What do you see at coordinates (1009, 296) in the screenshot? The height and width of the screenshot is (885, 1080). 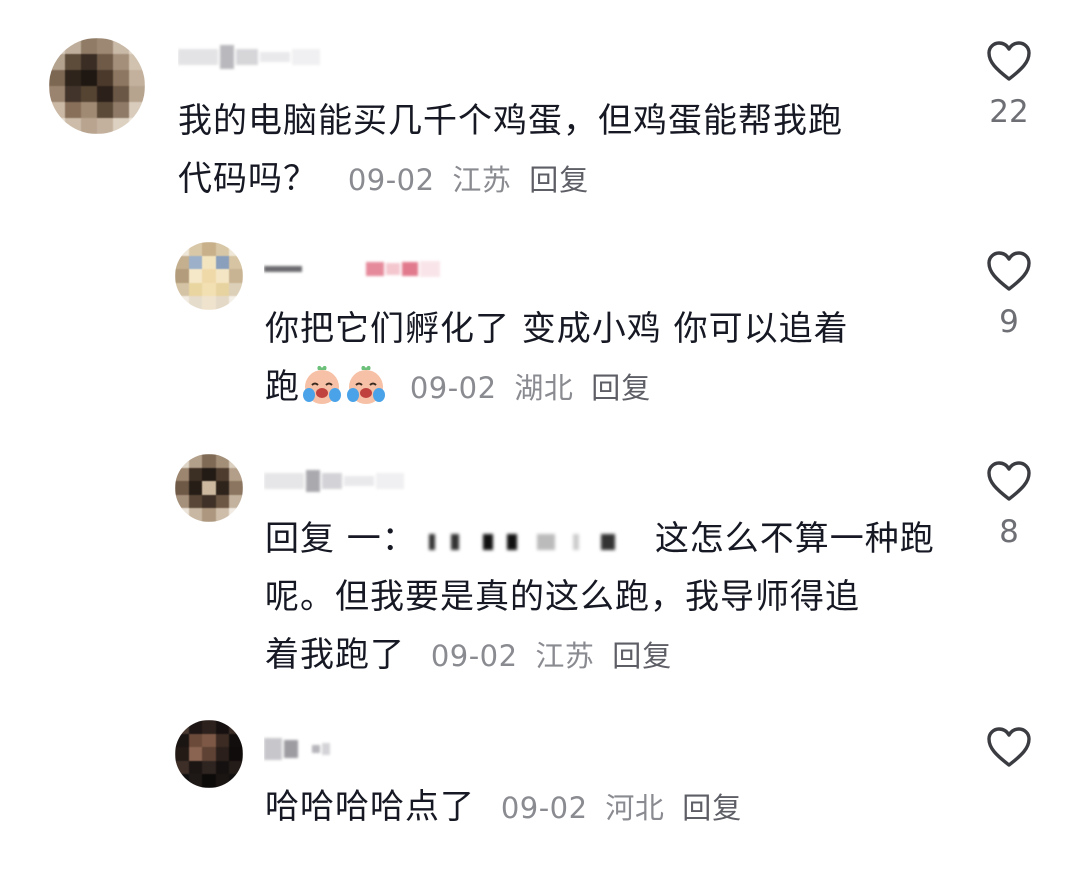 I see `like-button: 9` at bounding box center [1009, 296].